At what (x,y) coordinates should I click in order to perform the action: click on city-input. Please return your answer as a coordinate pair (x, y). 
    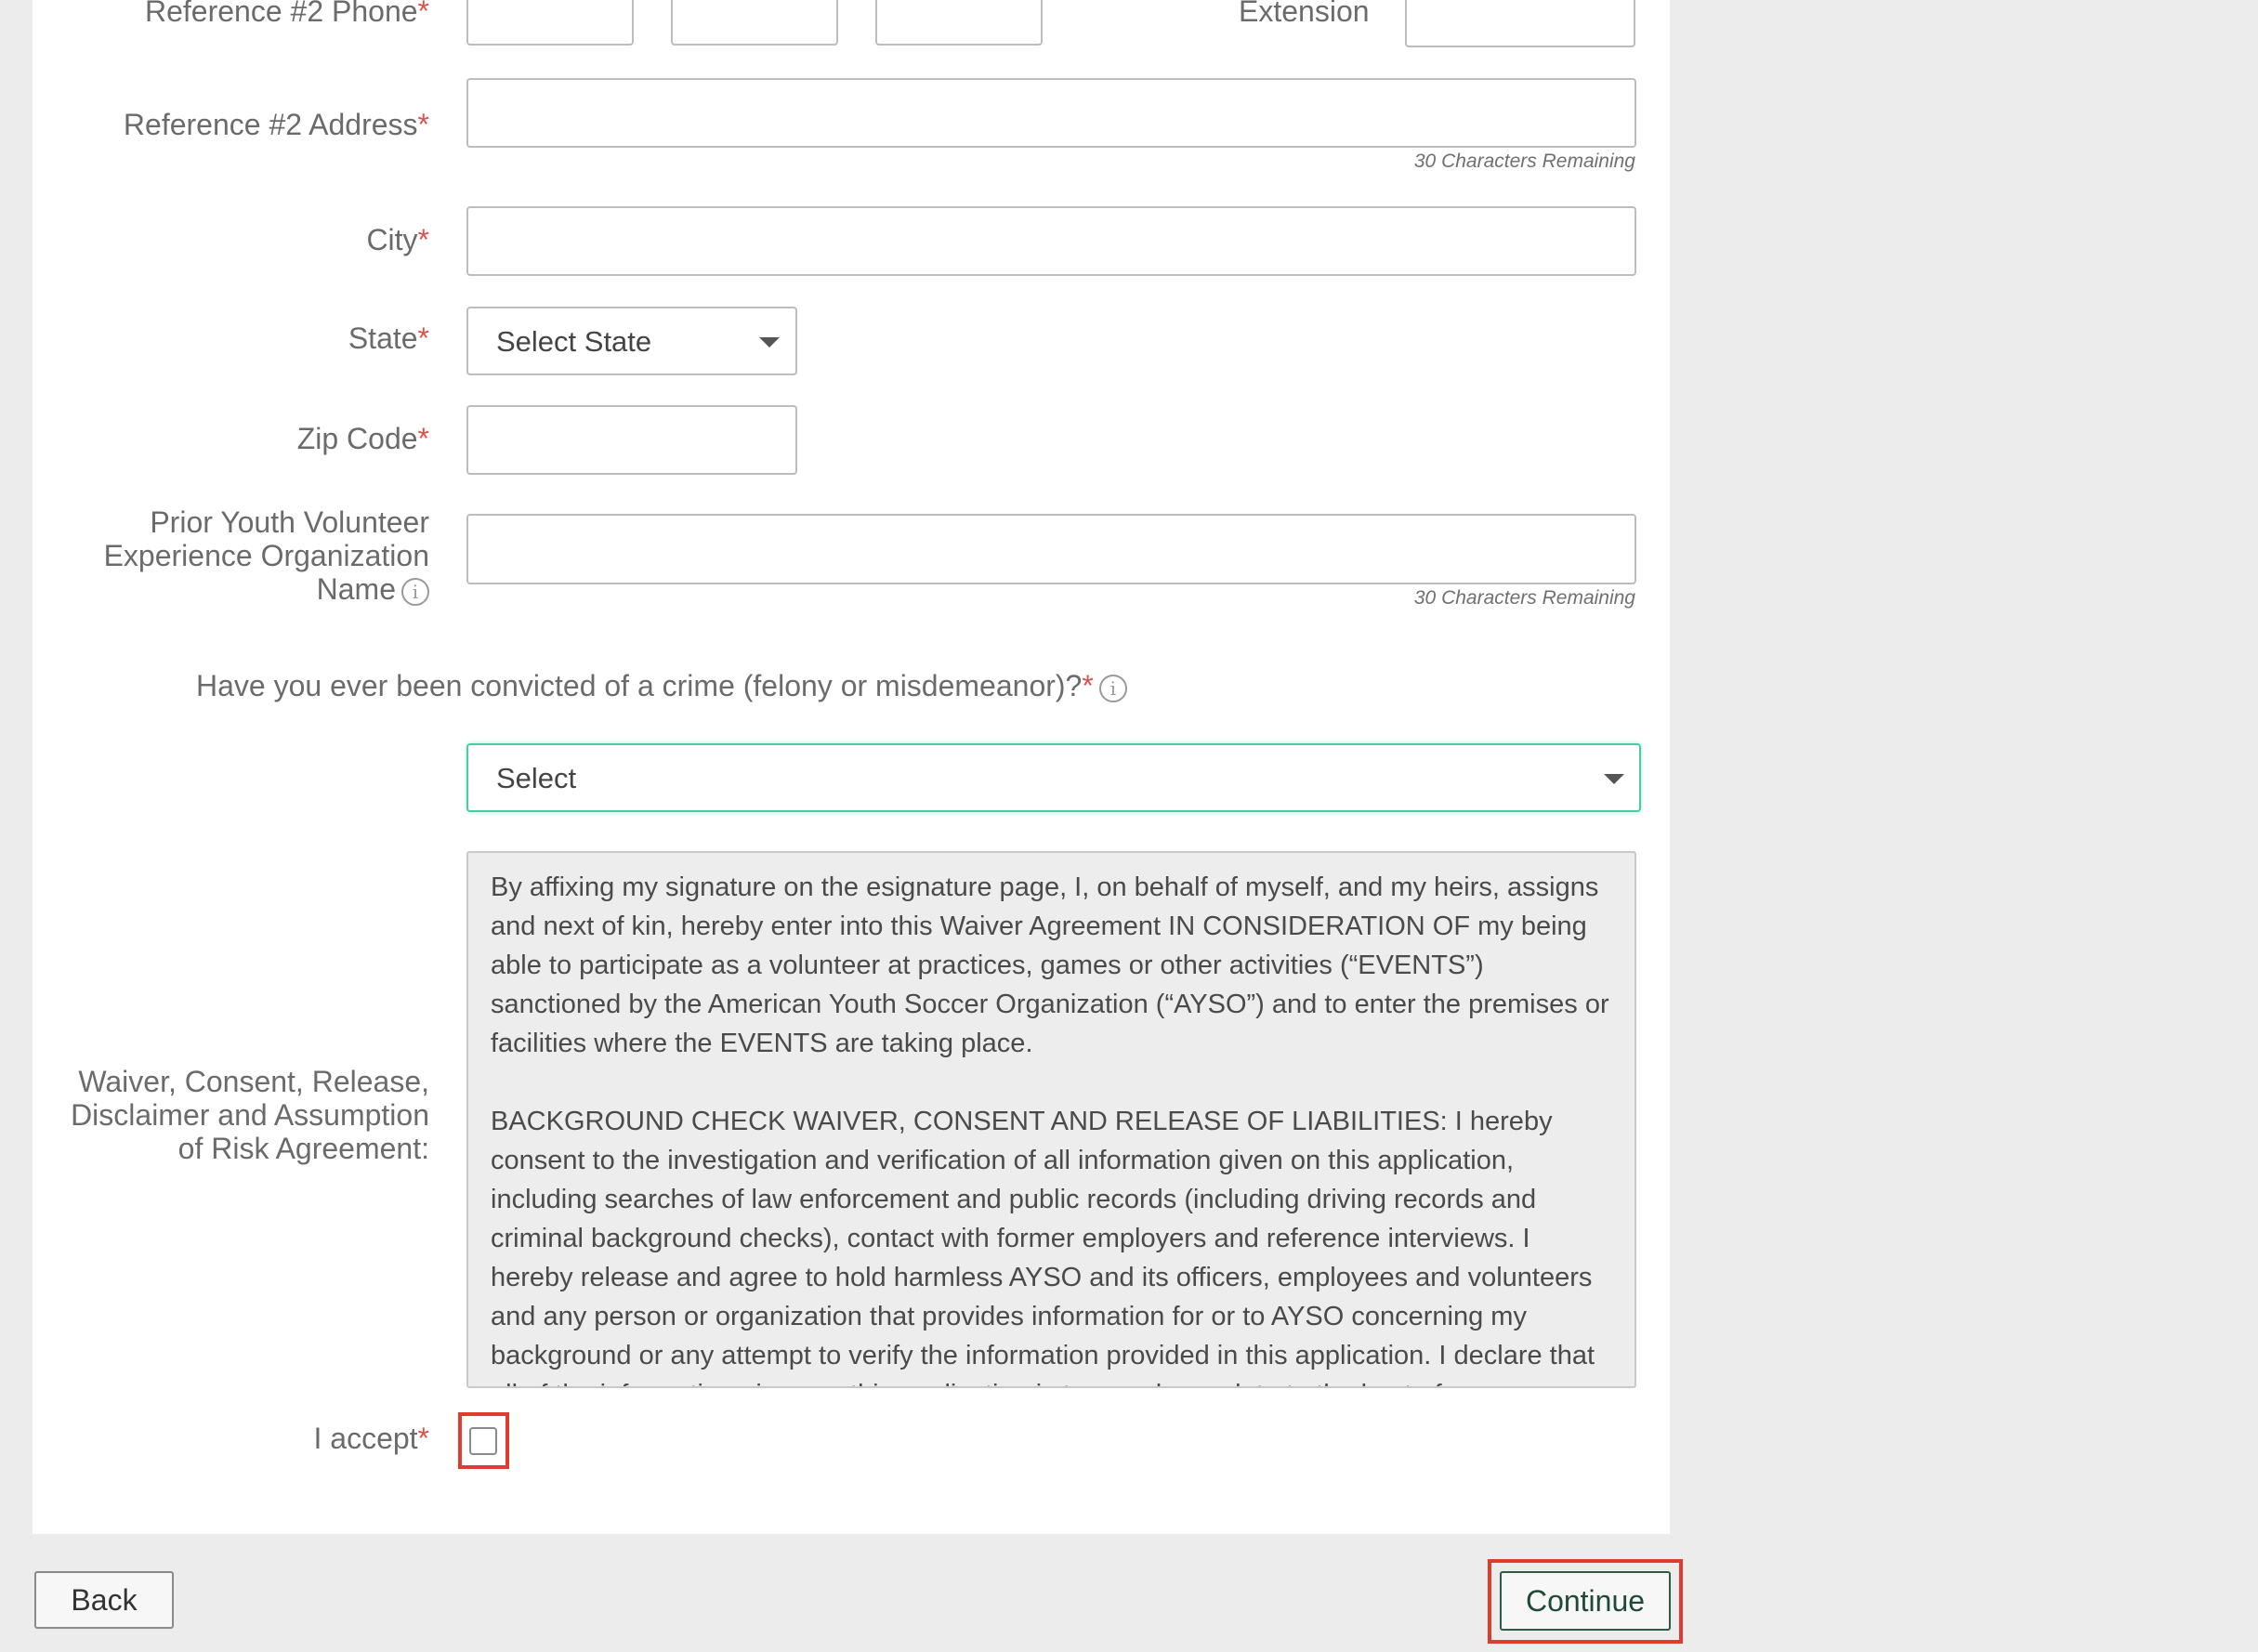
    Looking at the image, I should click on (1051, 241).